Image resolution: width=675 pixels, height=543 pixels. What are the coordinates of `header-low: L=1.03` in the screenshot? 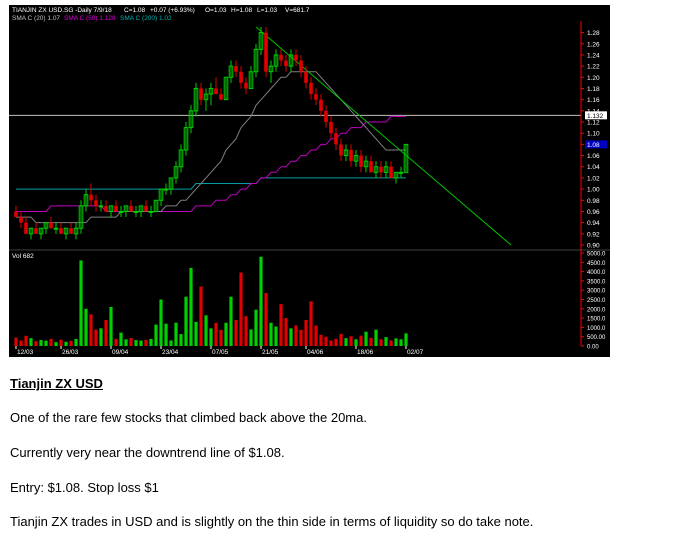 It's located at (267, 10).